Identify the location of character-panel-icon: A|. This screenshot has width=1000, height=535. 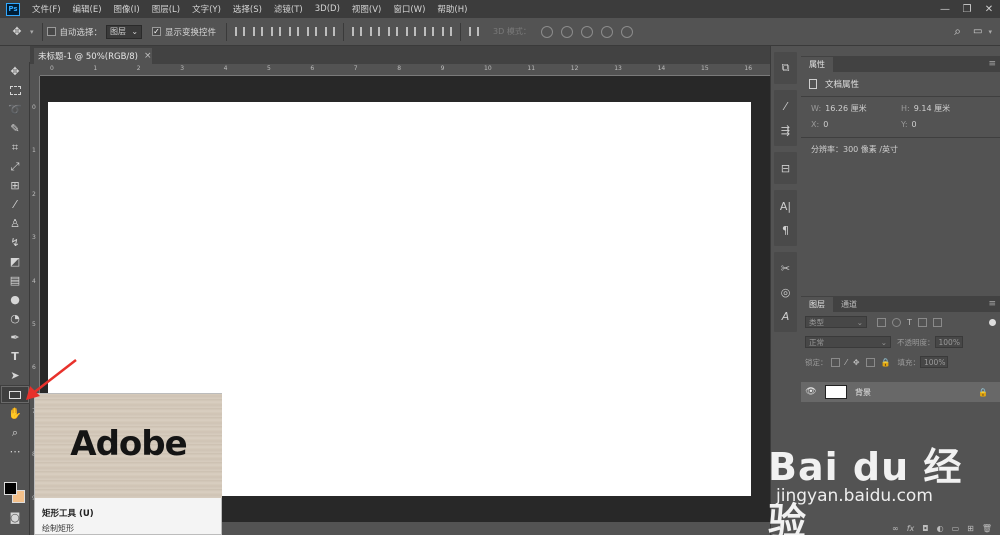
(786, 206).